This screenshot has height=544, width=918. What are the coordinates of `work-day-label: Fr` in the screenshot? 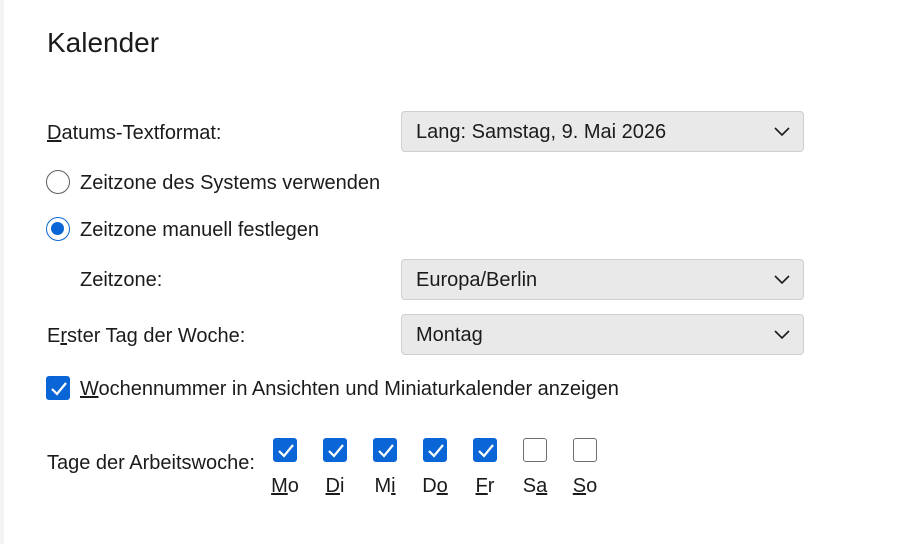 It's located at (485, 486).